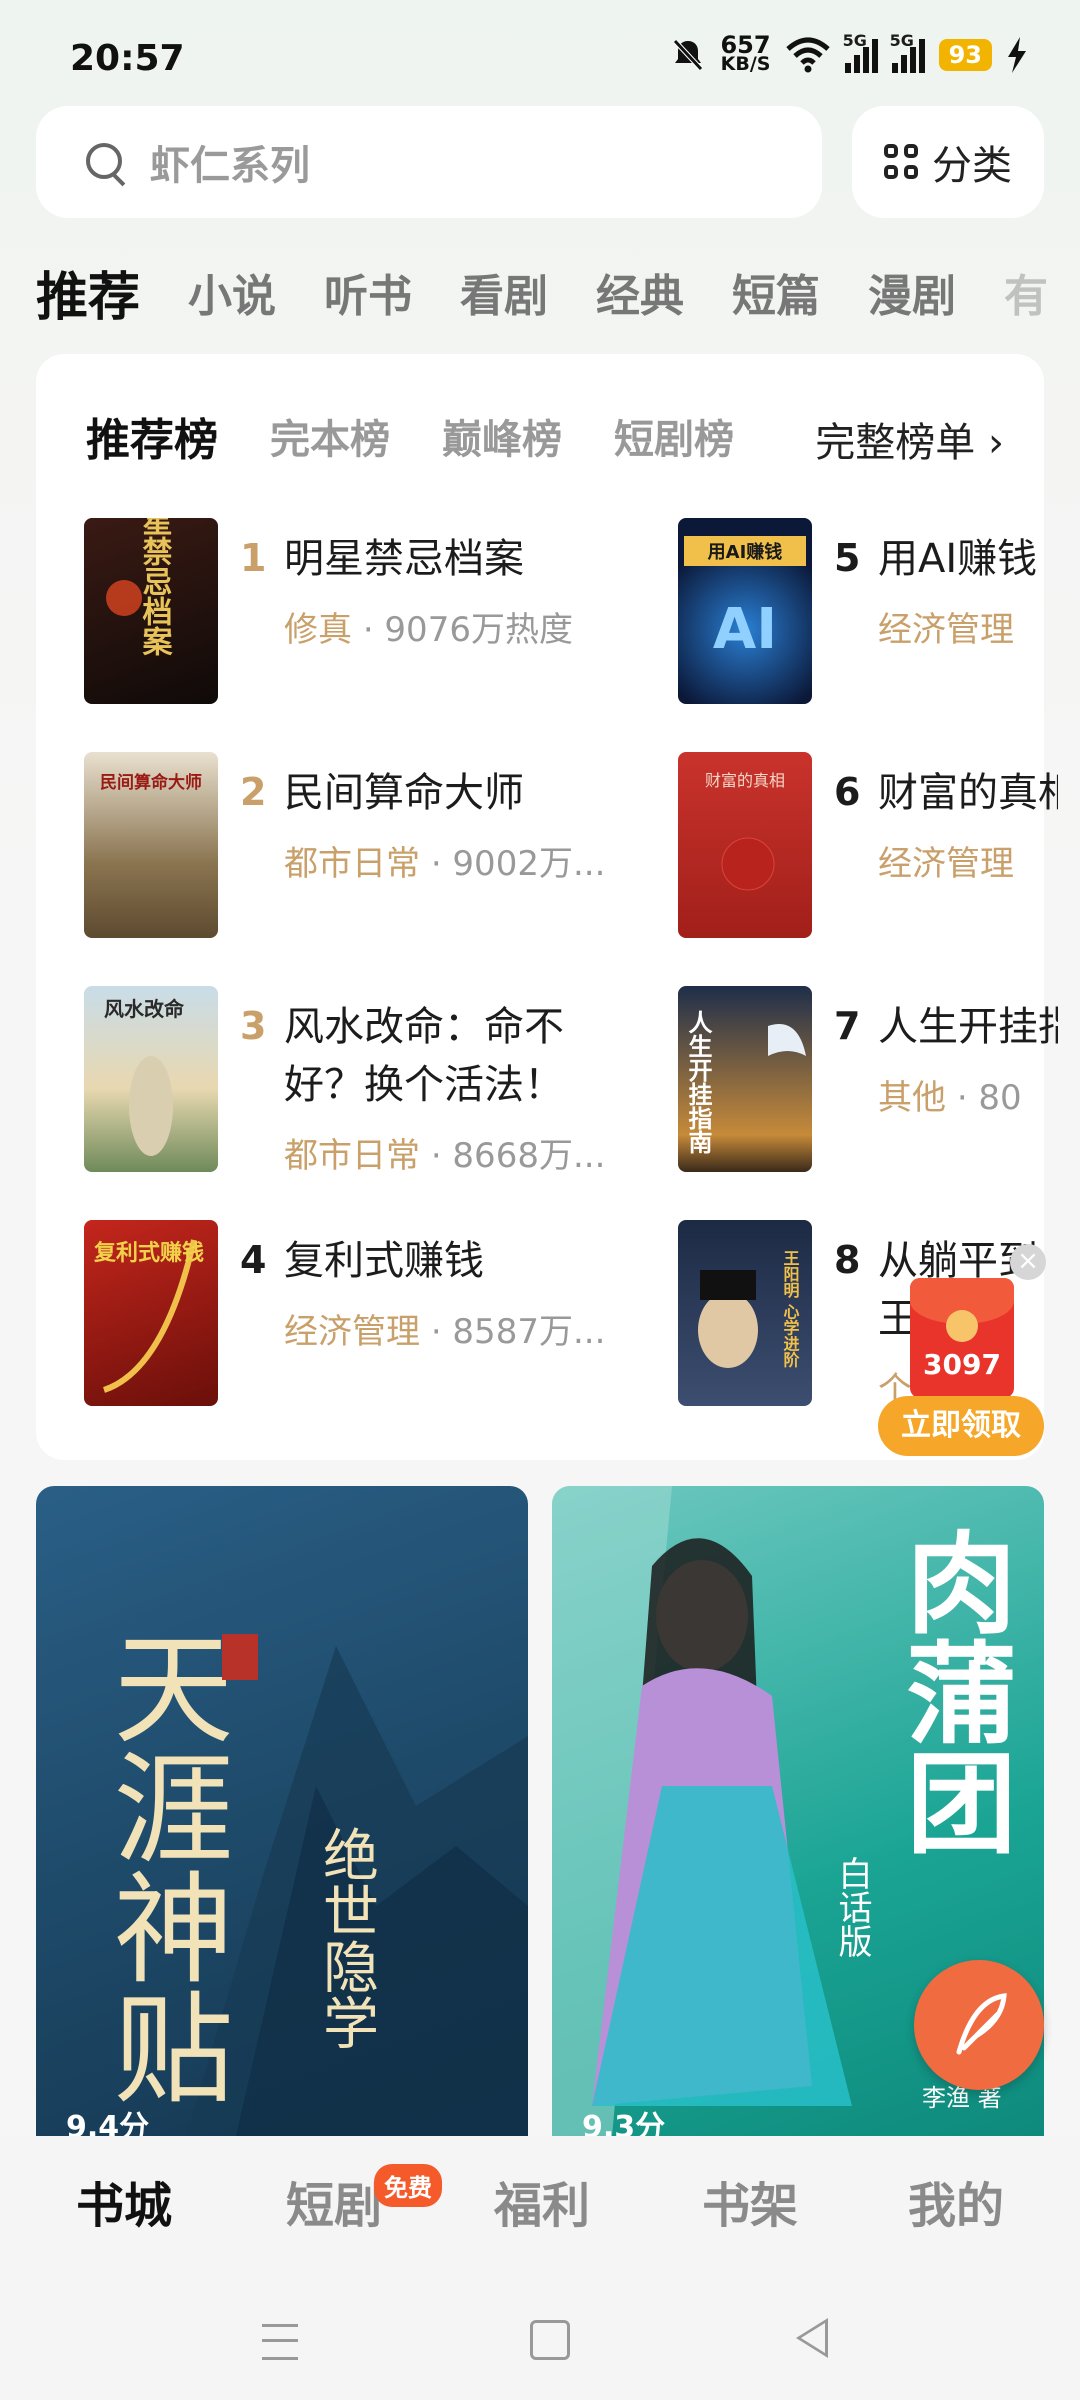  What do you see at coordinates (550, 2340) in the screenshot?
I see `home-icon` at bounding box center [550, 2340].